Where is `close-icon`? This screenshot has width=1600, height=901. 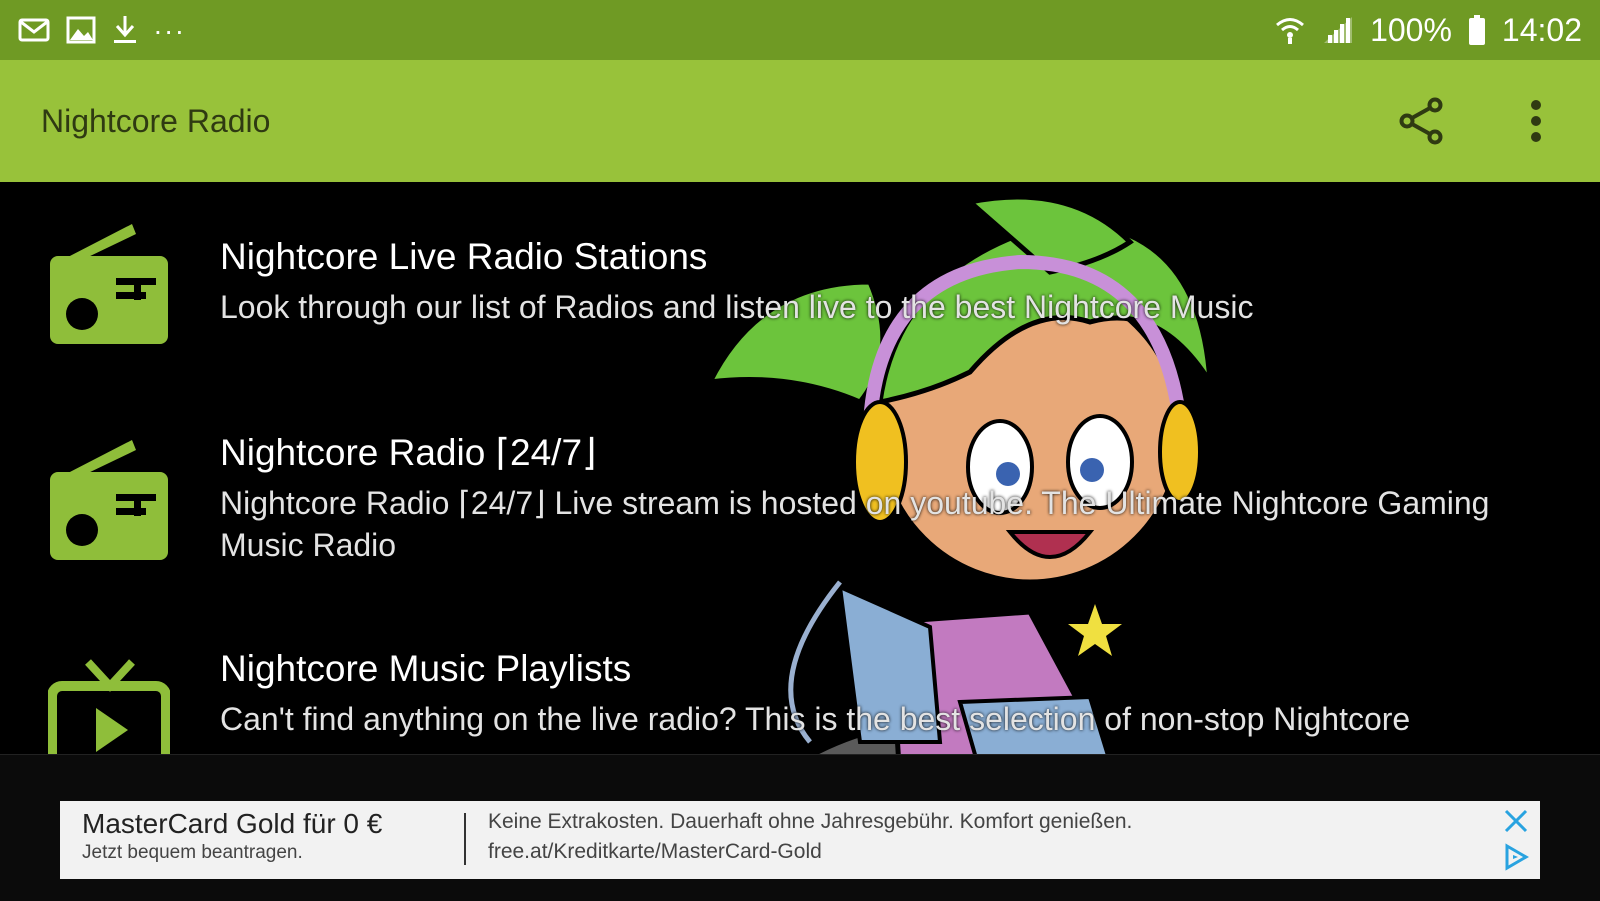 close-icon is located at coordinates (1516, 821).